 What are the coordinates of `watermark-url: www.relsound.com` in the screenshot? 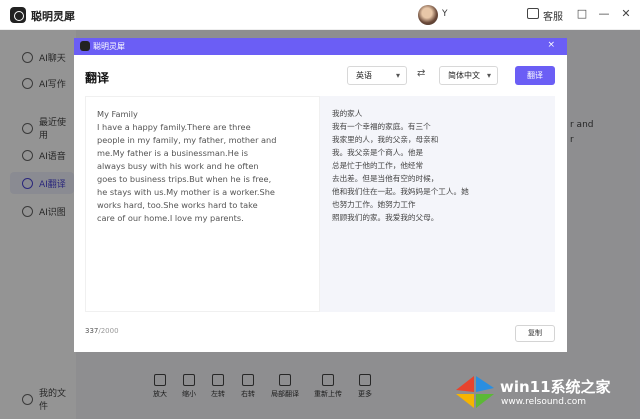 It's located at (544, 402).